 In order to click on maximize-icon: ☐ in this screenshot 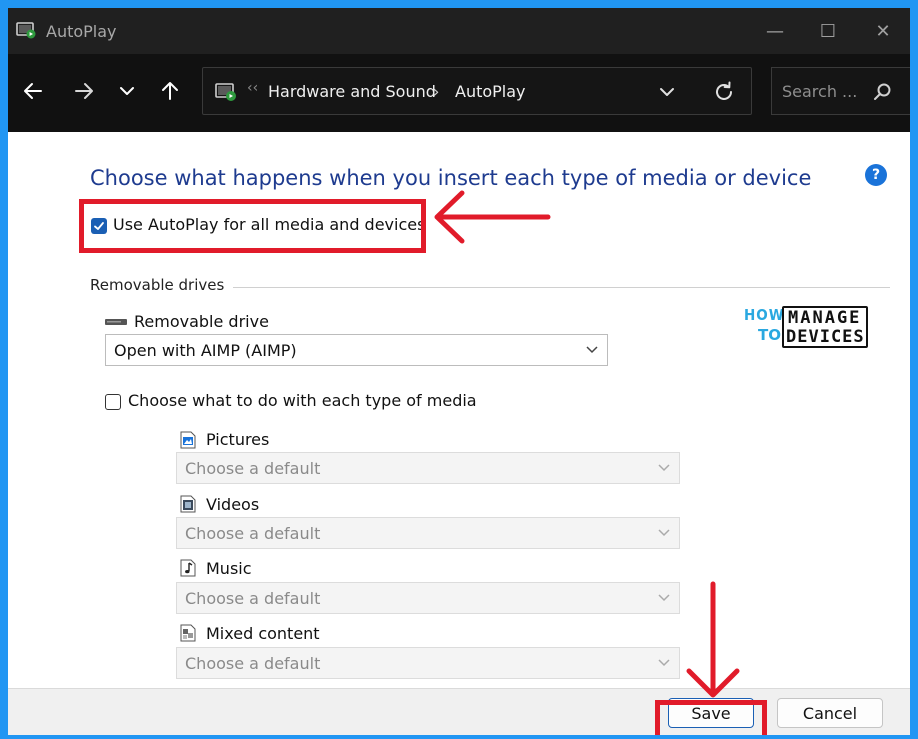, I will do `click(828, 31)`.